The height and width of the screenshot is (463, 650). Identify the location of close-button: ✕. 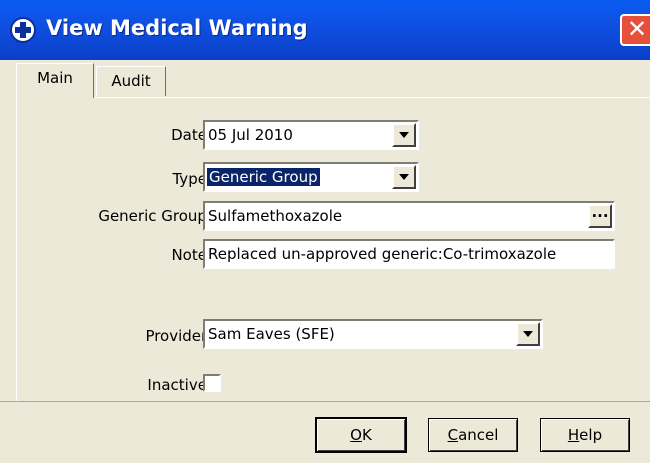
(635, 30).